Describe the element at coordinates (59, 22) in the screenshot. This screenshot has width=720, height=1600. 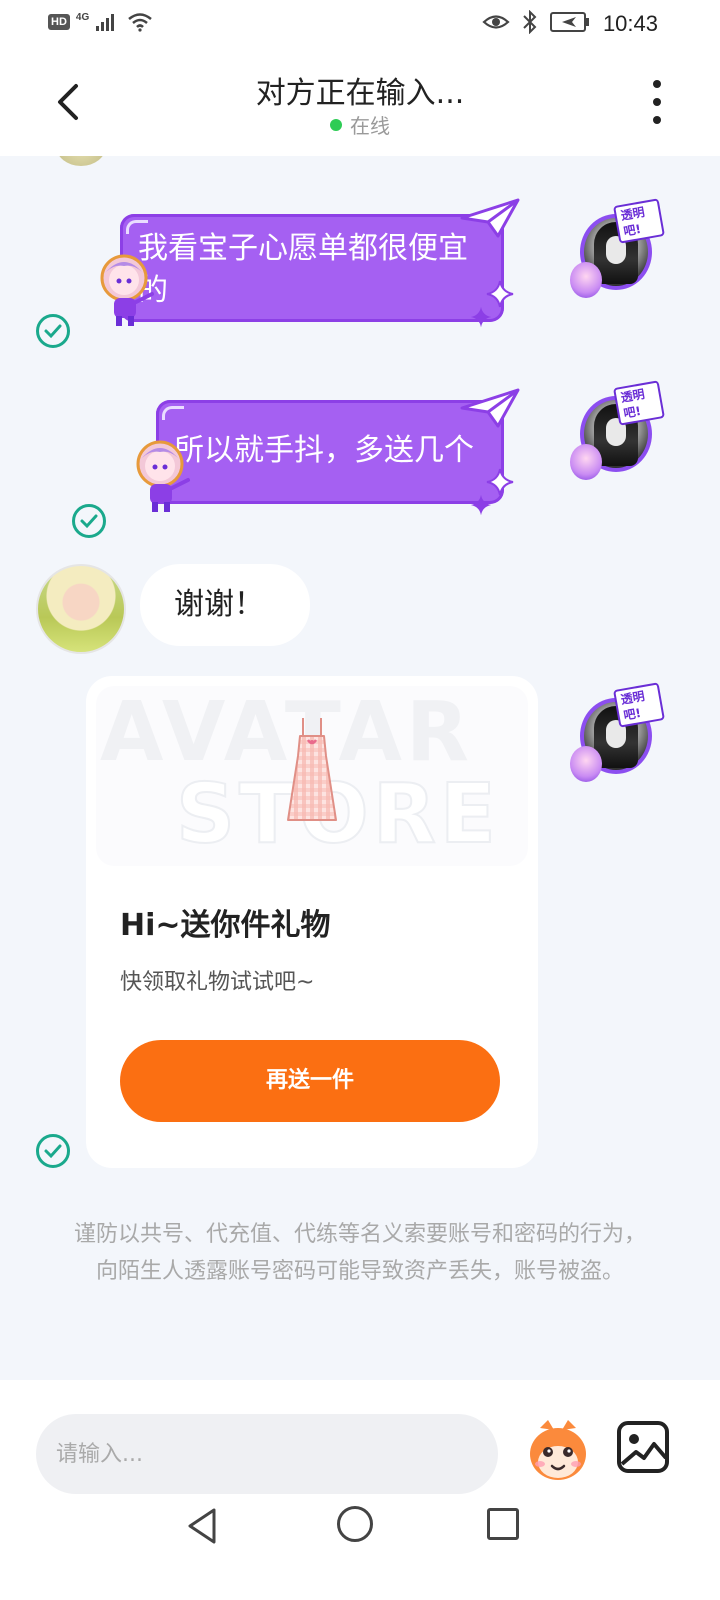
I see `hd-badge: HD` at that location.